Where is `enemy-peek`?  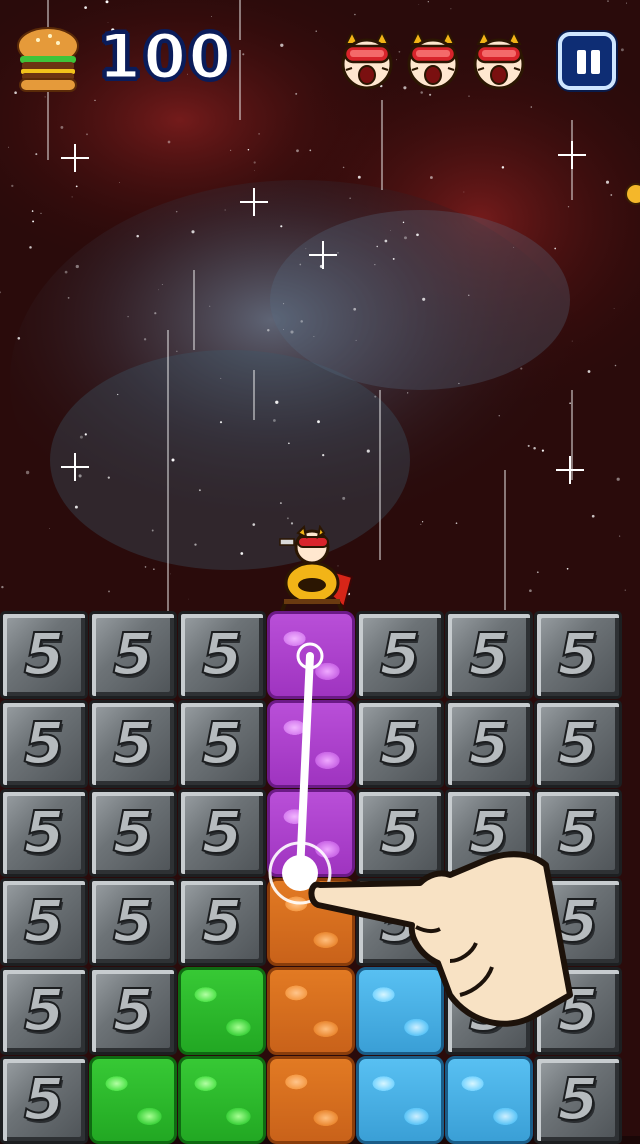 enemy-peek is located at coordinates (632, 194).